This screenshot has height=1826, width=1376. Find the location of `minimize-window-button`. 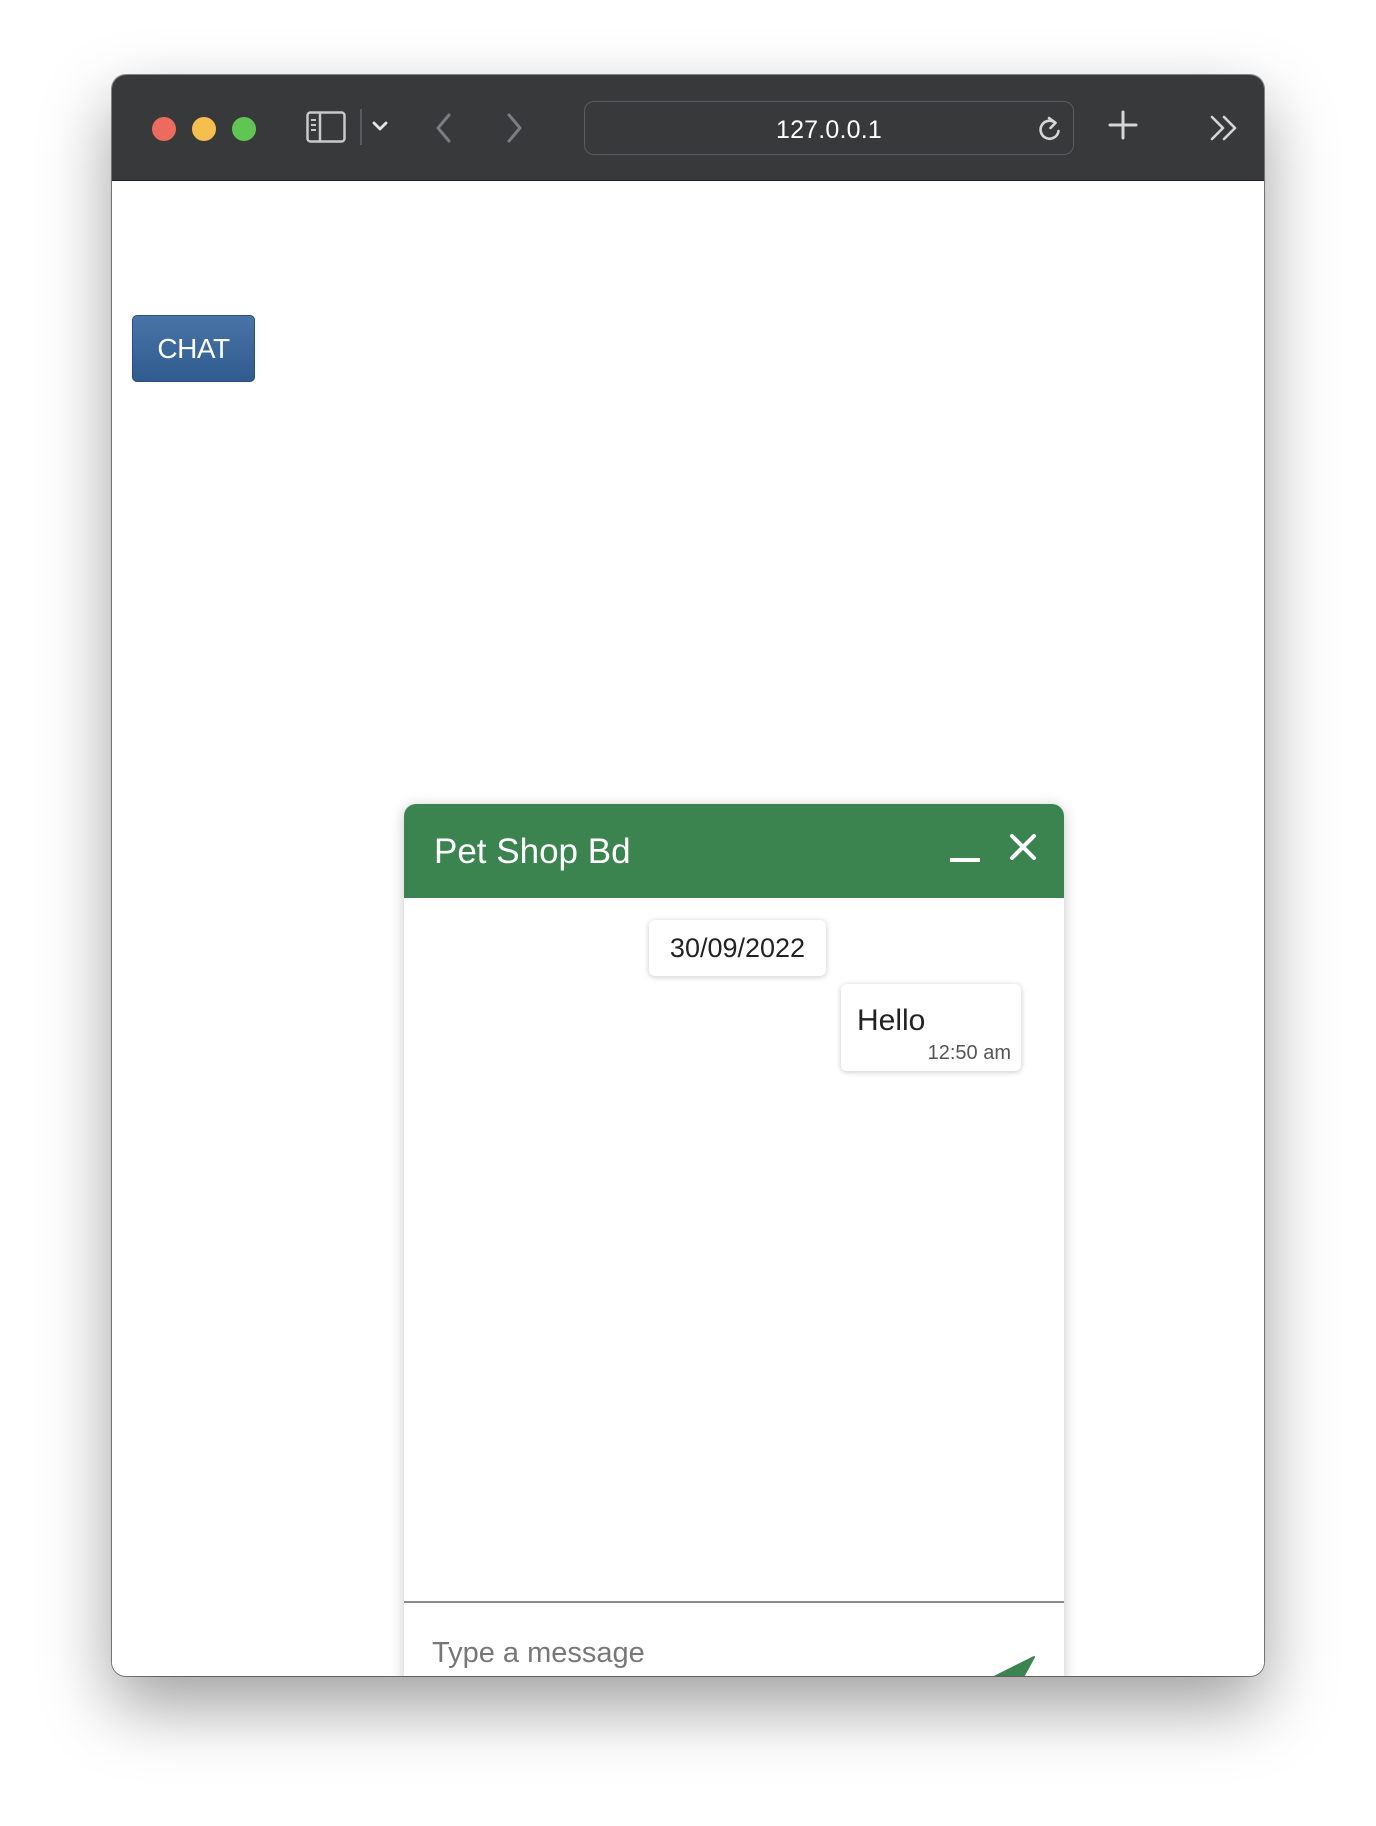

minimize-window-button is located at coordinates (204, 129).